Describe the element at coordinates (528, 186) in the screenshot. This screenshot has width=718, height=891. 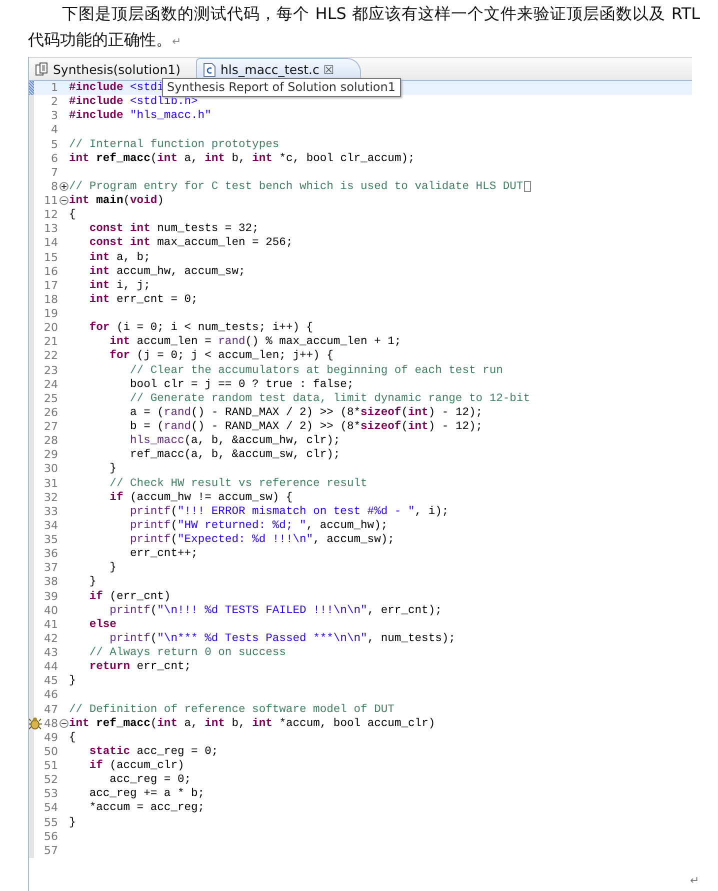
I see `folded-code-icon` at that location.